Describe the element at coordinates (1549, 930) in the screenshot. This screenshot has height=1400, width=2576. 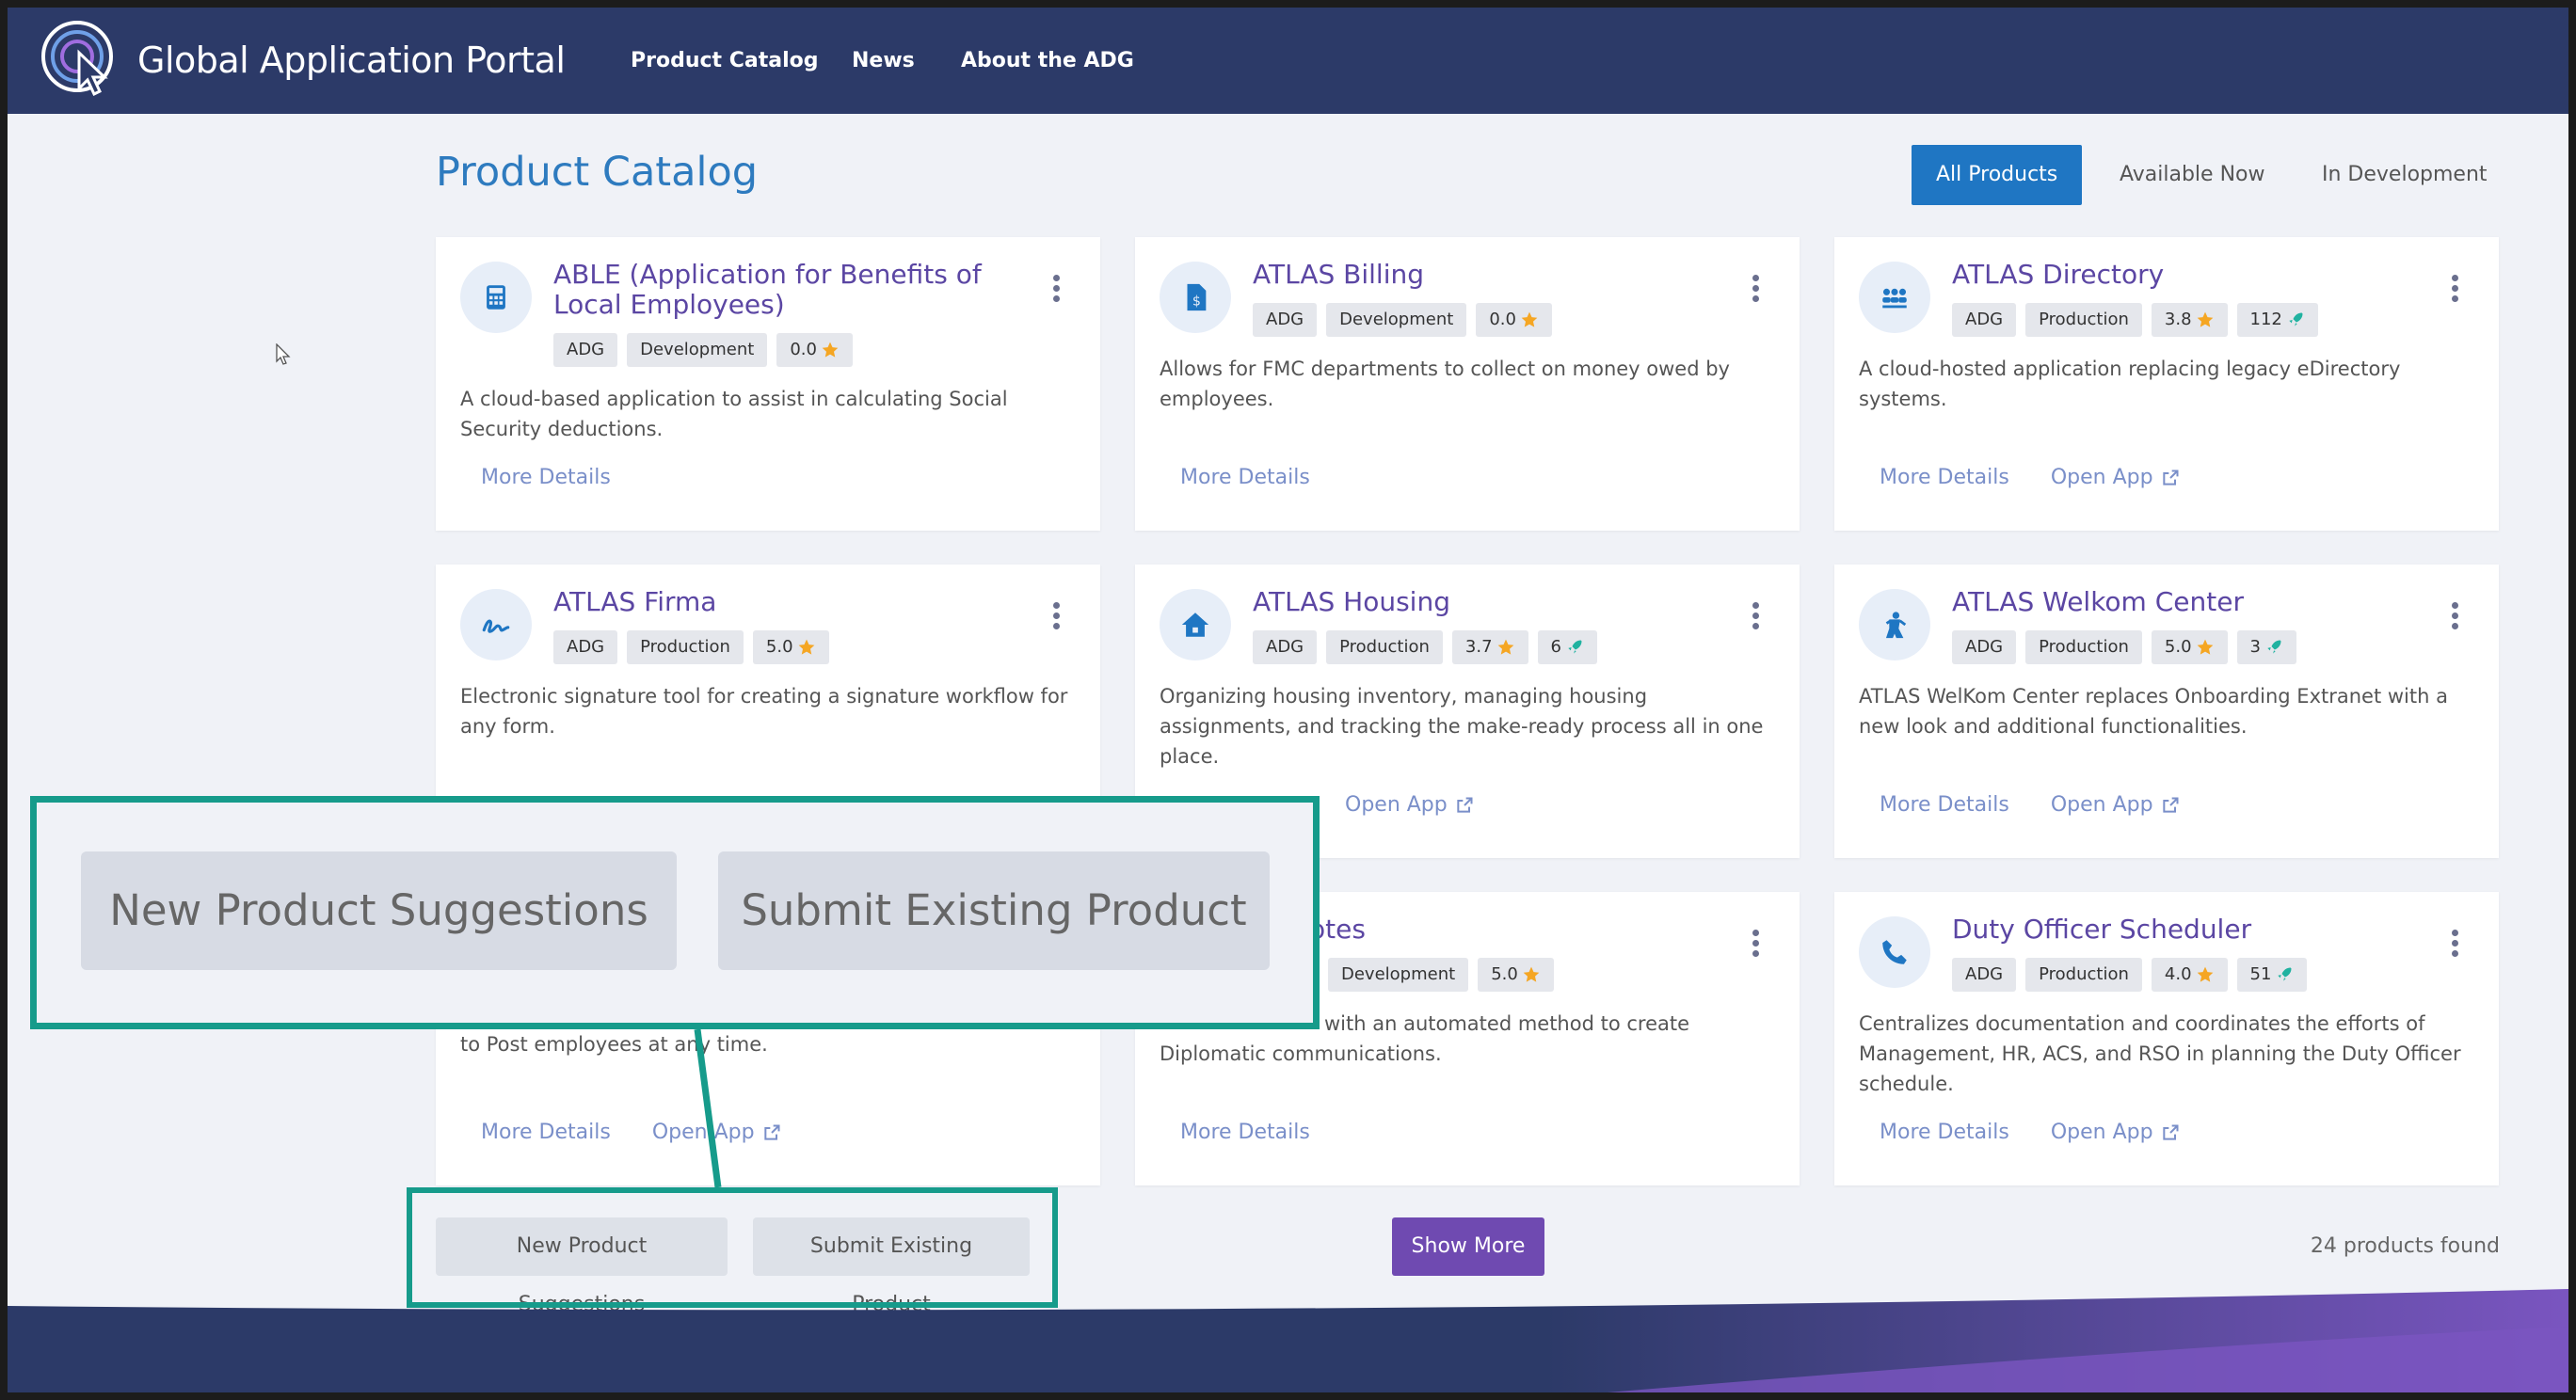
I see `product-title: otes` at that location.